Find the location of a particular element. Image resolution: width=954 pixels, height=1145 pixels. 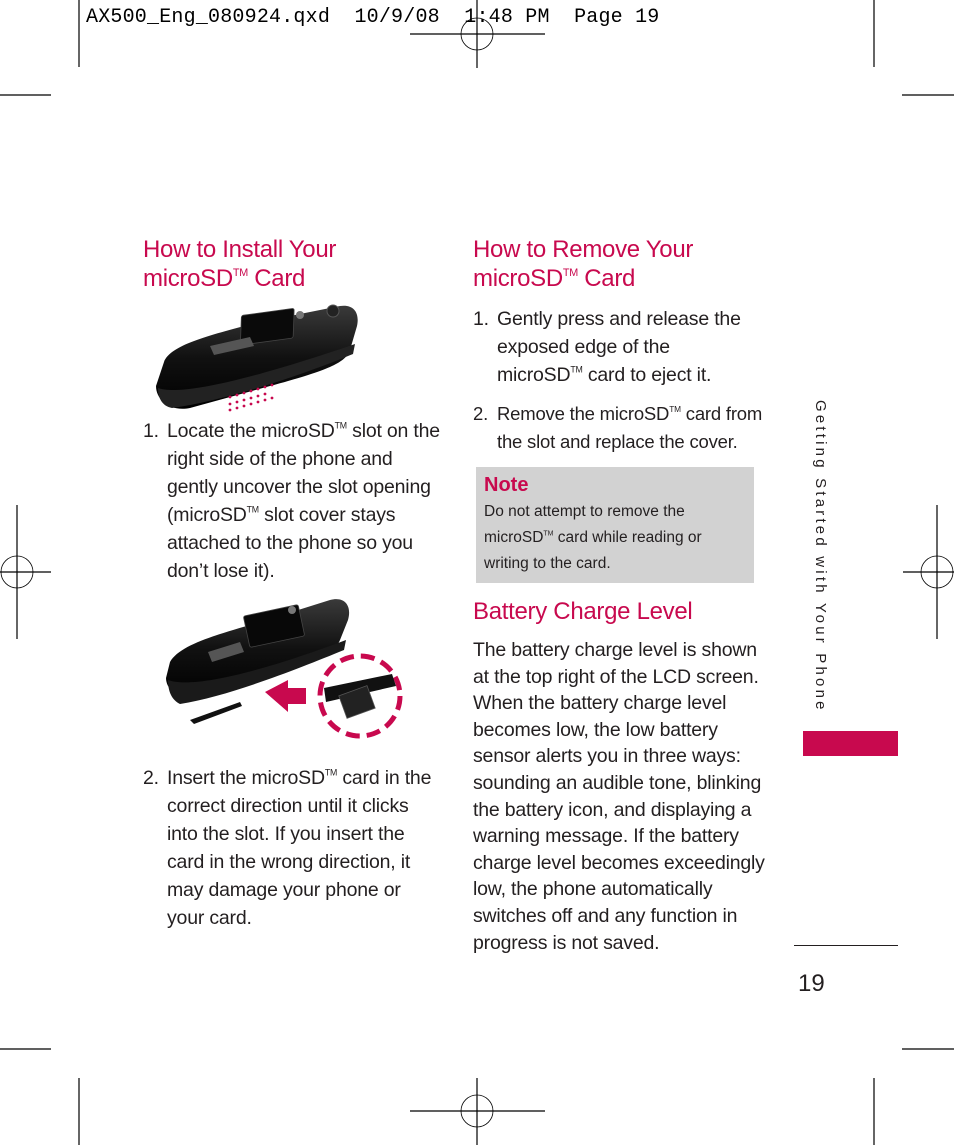

install-heading-line1: How to Install Your is located at coordinates (240, 249).